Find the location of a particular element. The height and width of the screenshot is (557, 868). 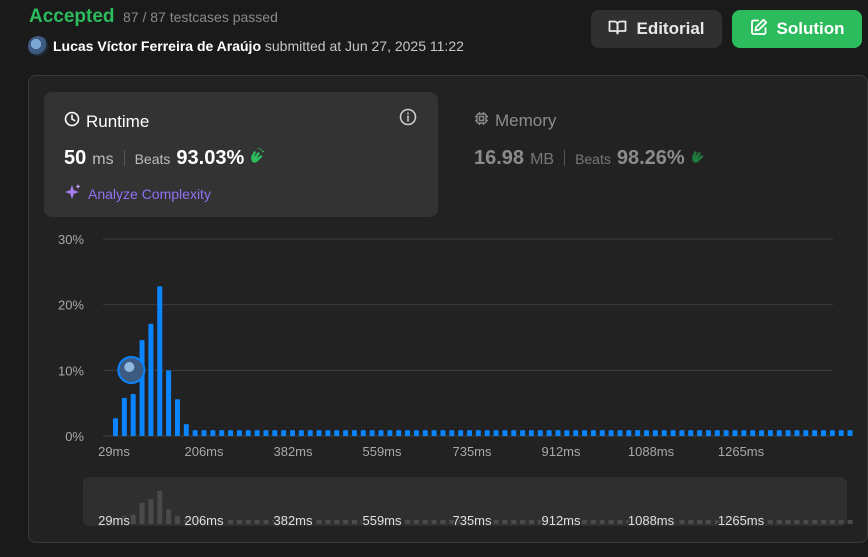

mini-x-tick-label: 382ms is located at coordinates (293, 520).